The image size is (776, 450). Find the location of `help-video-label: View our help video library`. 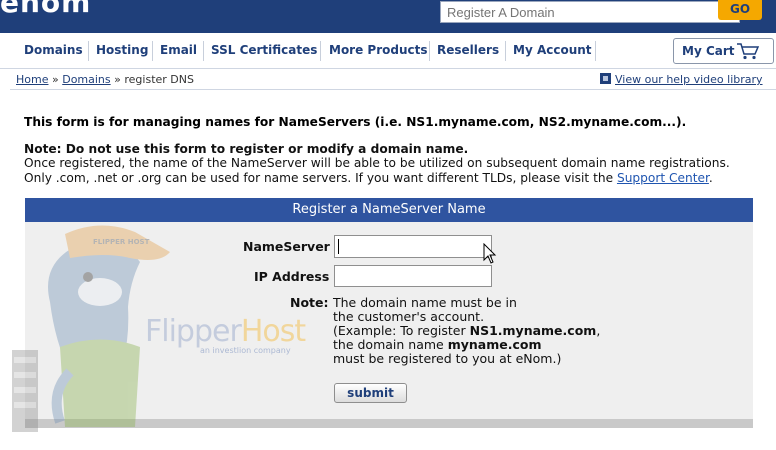

help-video-label: View our help video library is located at coordinates (689, 79).